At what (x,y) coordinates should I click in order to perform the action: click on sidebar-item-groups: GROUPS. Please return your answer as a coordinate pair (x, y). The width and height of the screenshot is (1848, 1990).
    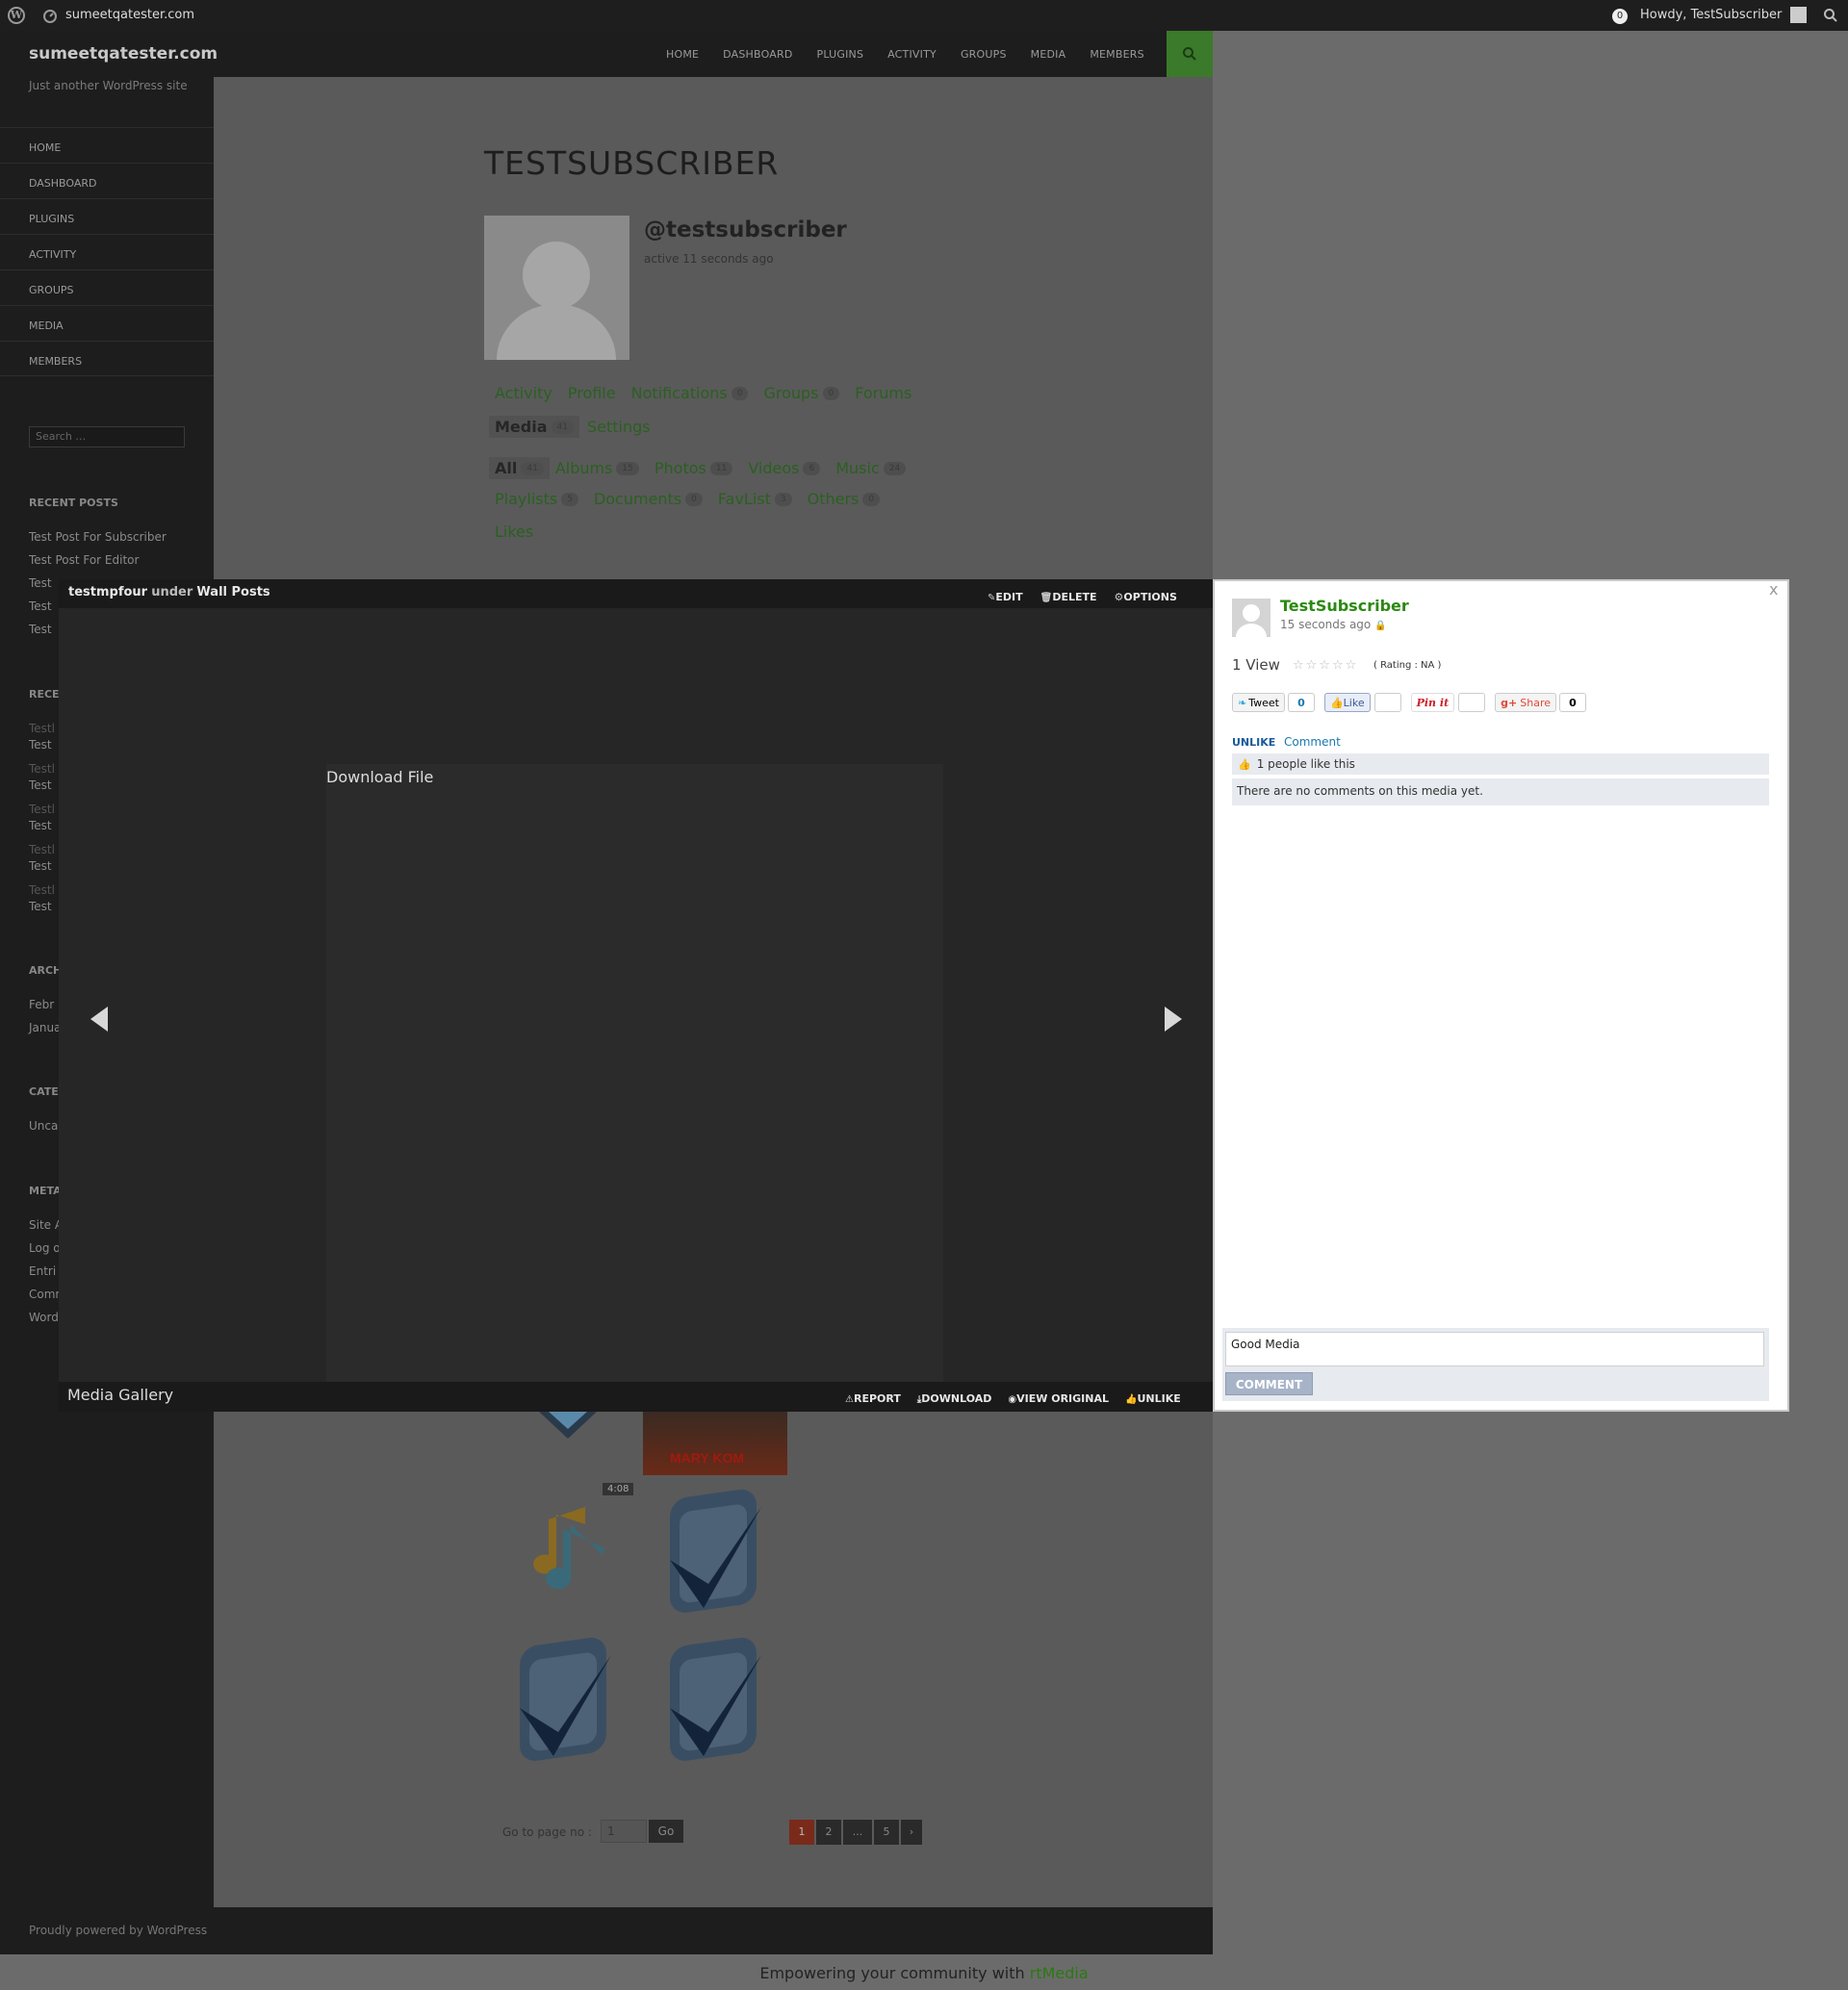
    Looking at the image, I should click on (107, 287).